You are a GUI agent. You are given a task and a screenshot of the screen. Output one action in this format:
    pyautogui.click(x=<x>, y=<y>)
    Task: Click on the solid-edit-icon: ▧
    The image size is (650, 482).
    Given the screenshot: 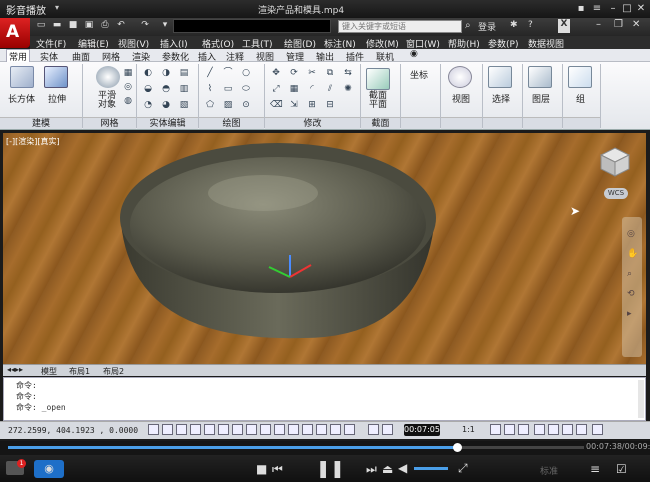 What is the action you would take?
    pyautogui.click(x=184, y=105)
    